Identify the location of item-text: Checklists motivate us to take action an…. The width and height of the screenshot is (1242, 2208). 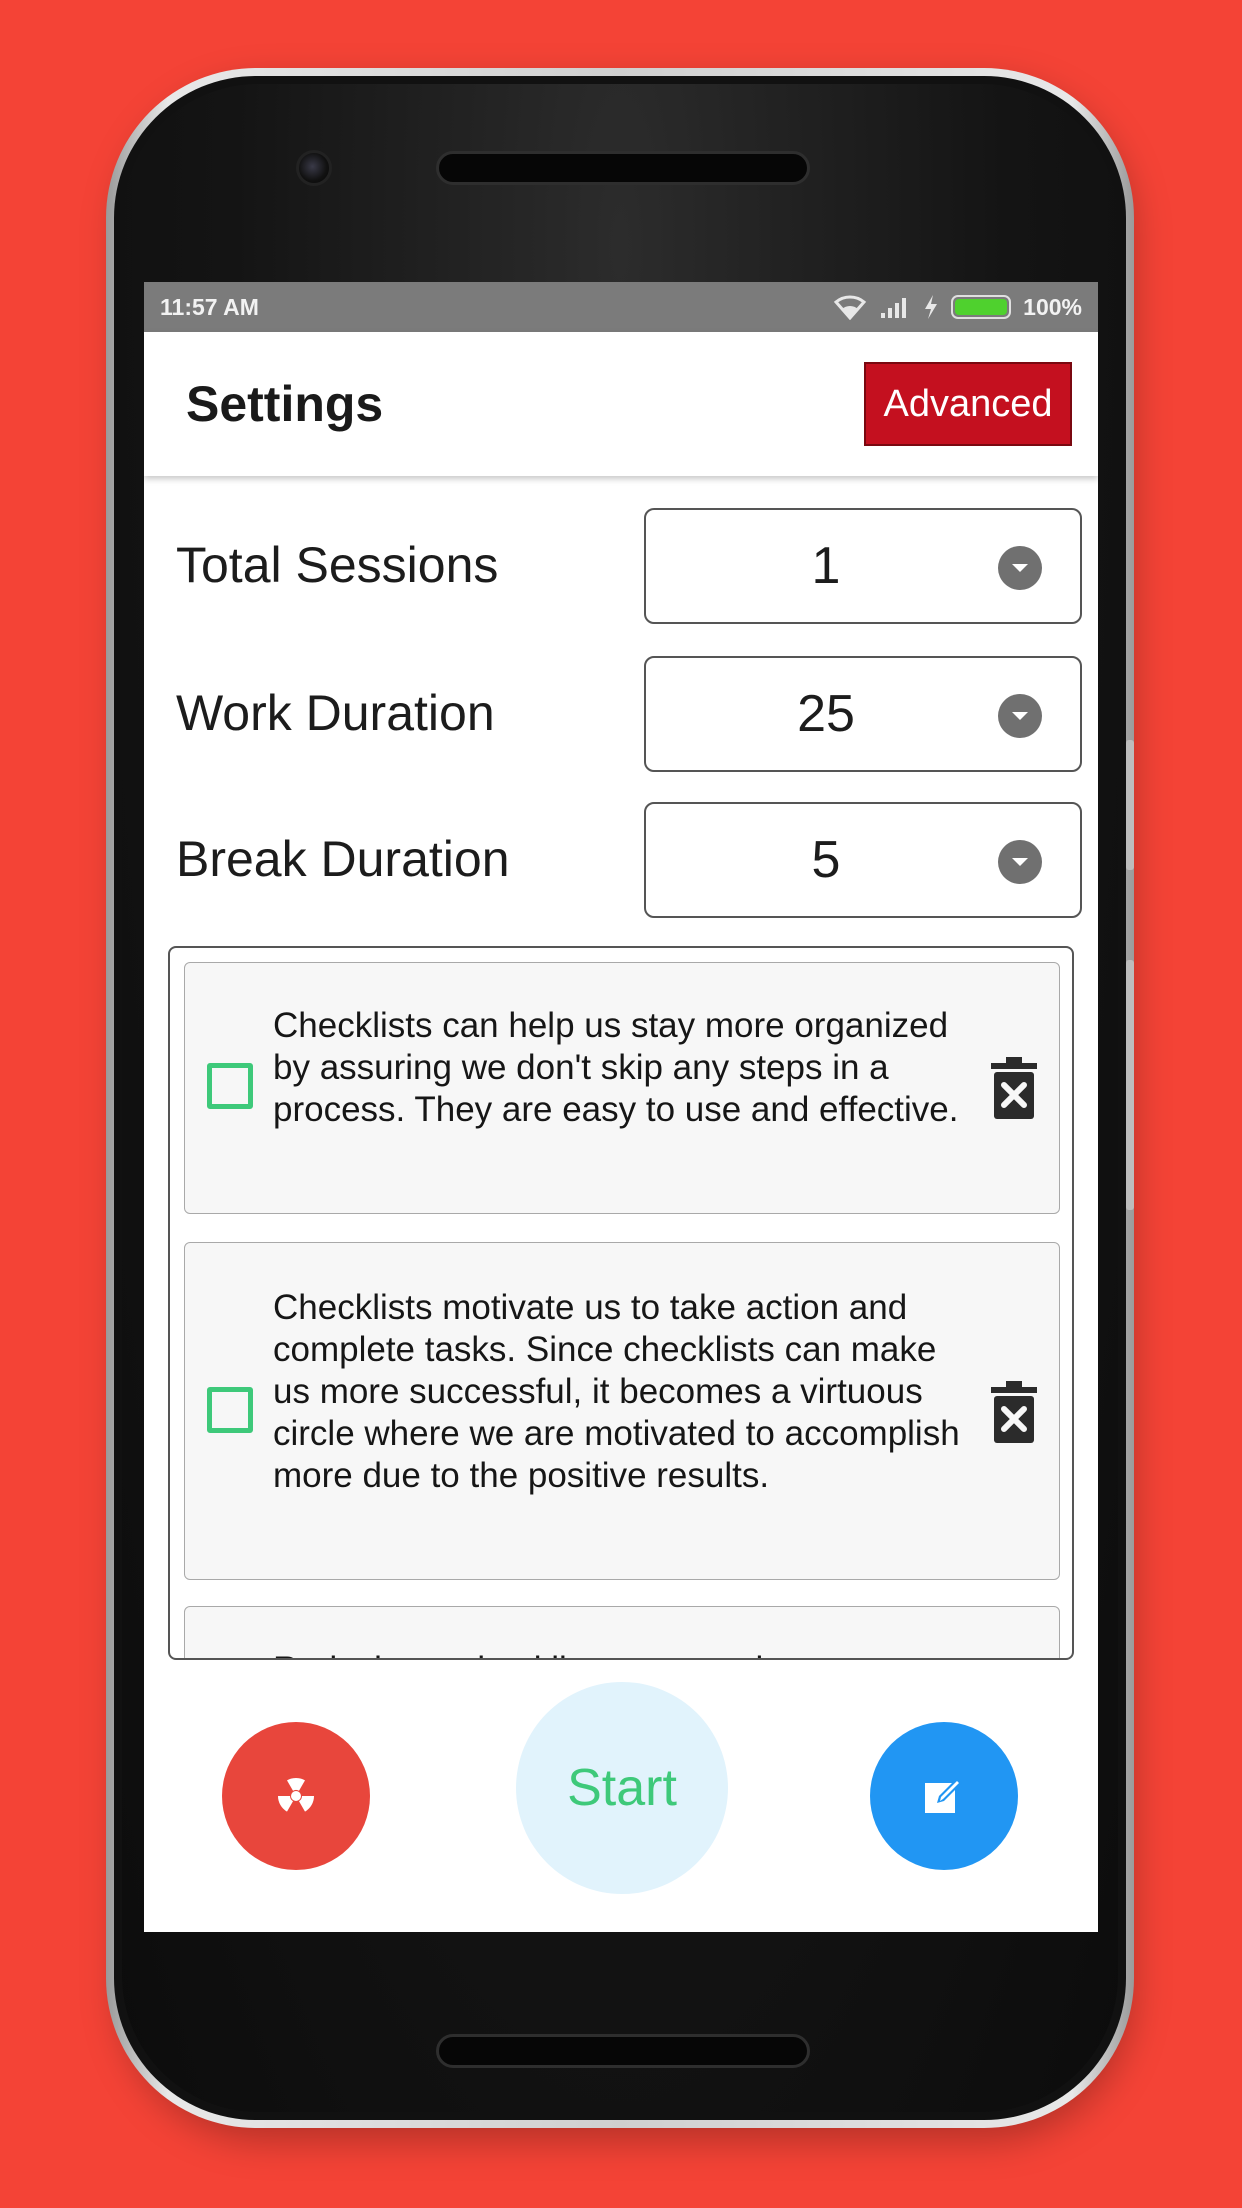
(616, 1391).